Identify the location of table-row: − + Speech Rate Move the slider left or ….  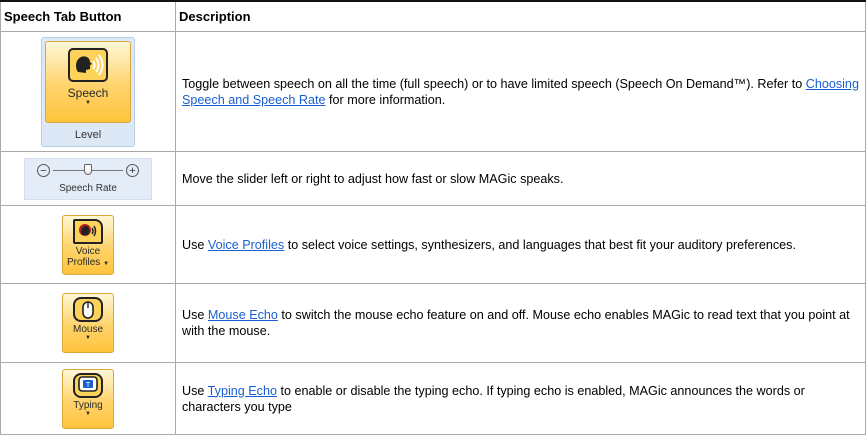
(433, 178).